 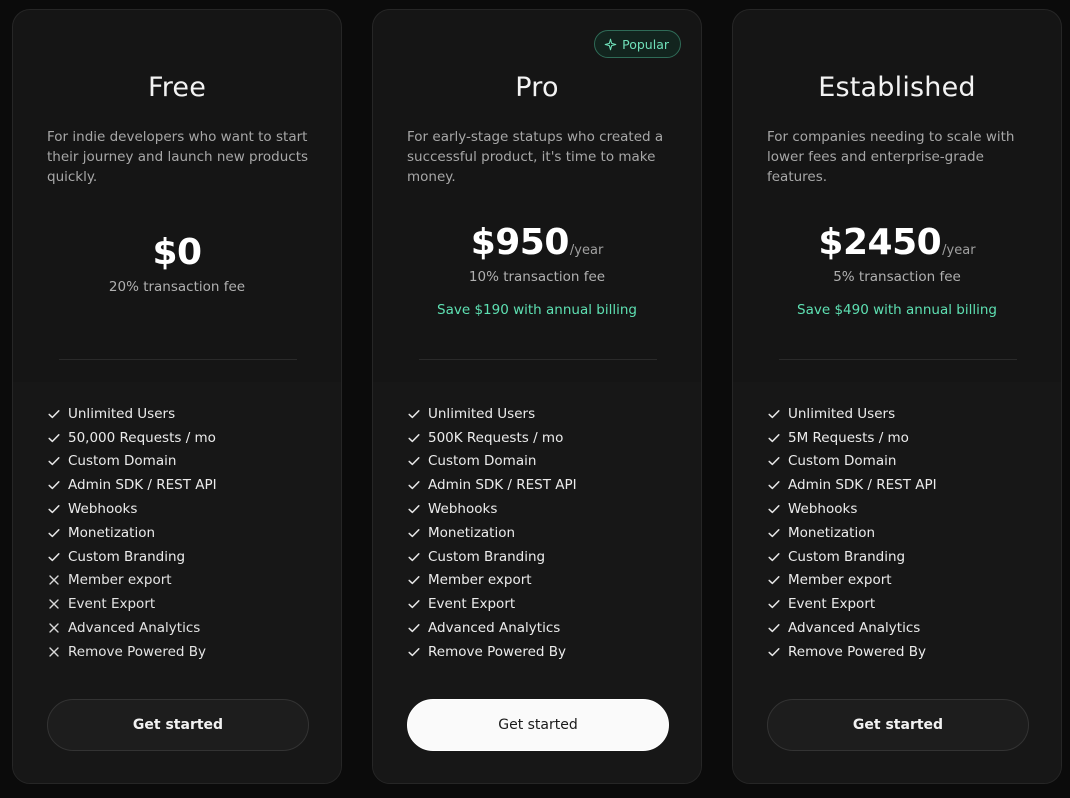 I want to click on transaction-fee: 5% transaction fee, so click(x=897, y=277).